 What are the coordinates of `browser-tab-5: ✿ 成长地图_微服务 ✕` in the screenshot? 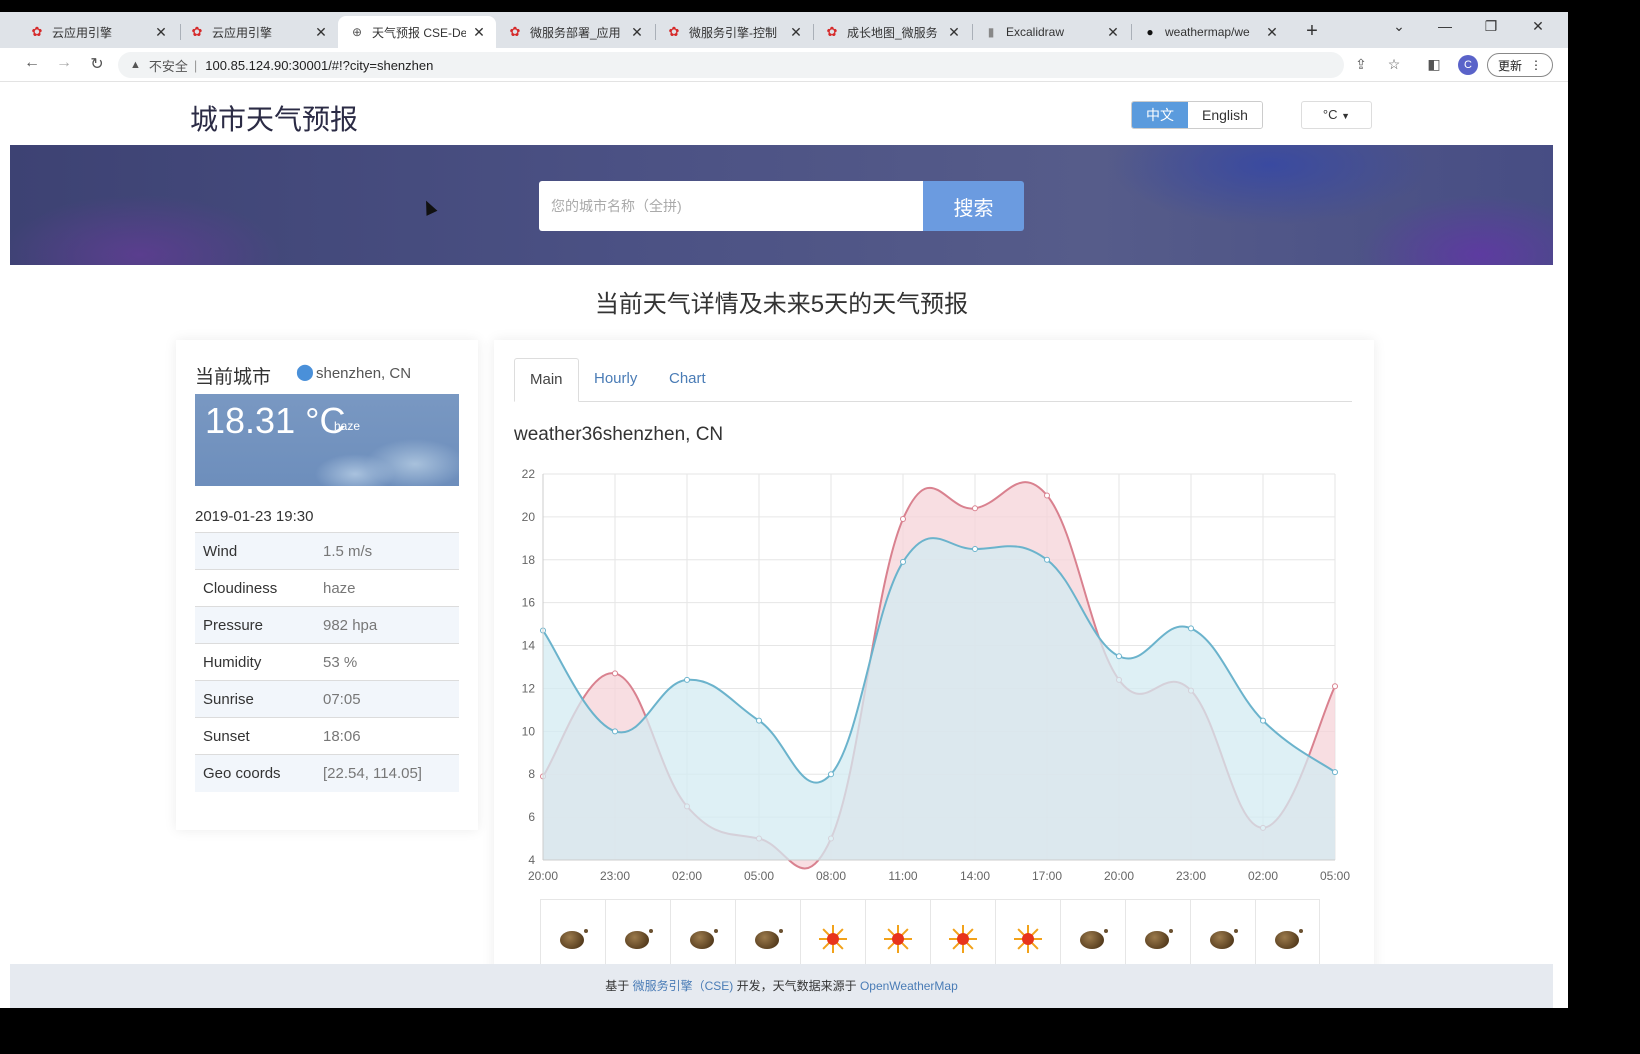 It's located at (892, 32).